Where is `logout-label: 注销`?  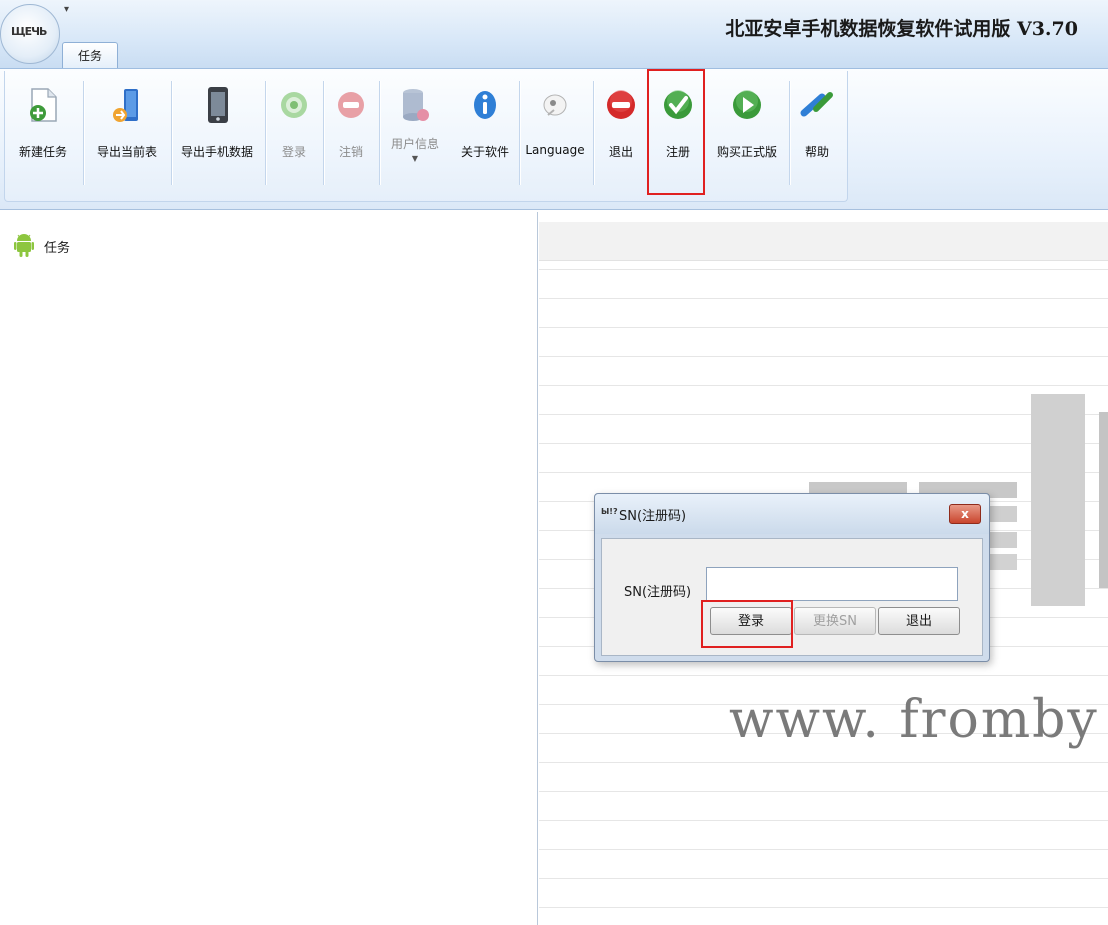 logout-label: 注销 is located at coordinates (350, 152).